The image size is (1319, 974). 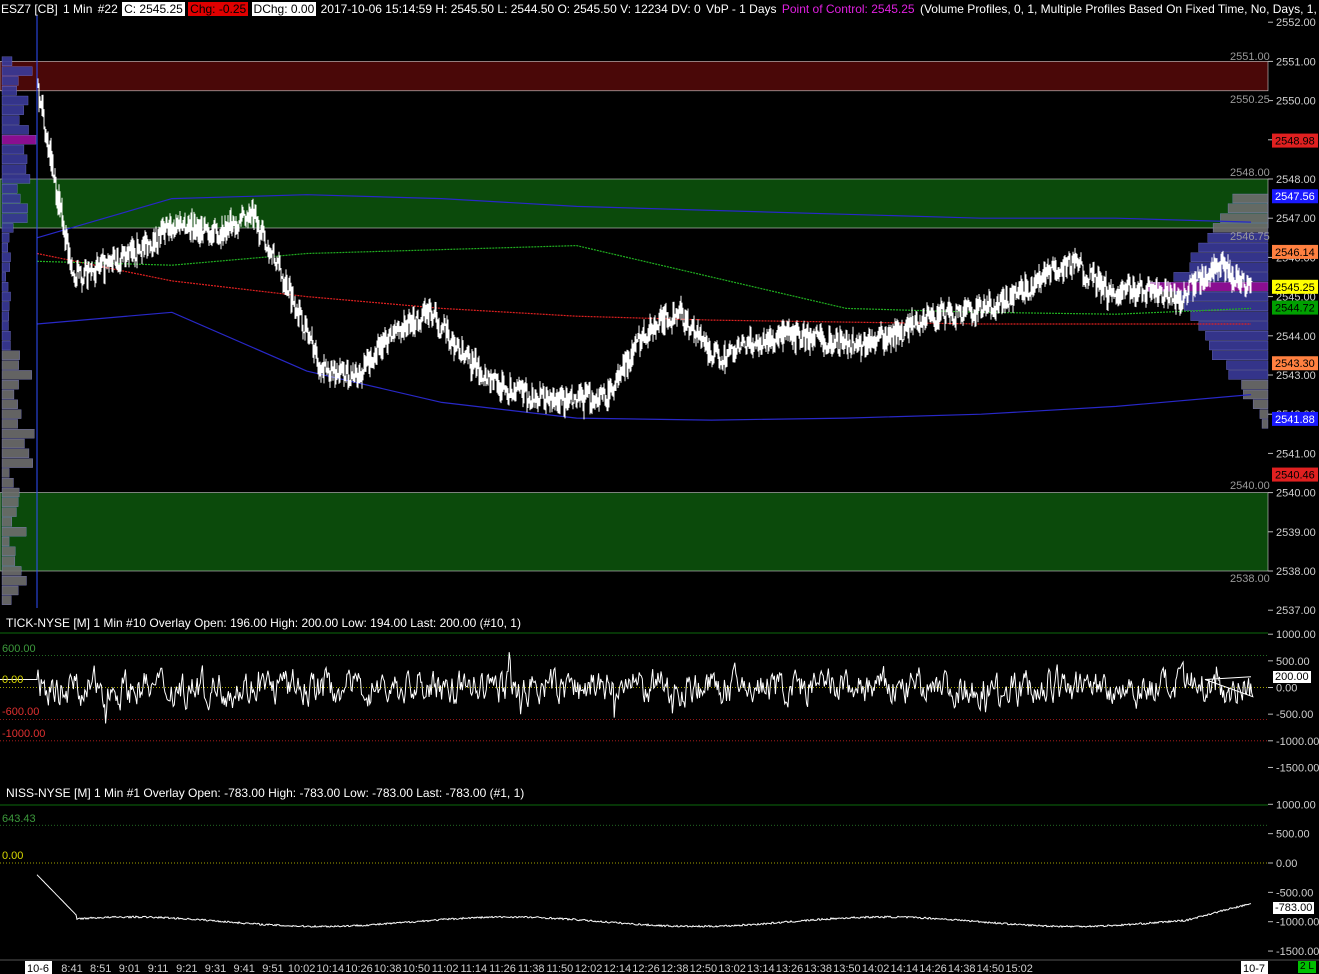 What do you see at coordinates (732, 968) in the screenshot?
I see `time-label-24: 13:02` at bounding box center [732, 968].